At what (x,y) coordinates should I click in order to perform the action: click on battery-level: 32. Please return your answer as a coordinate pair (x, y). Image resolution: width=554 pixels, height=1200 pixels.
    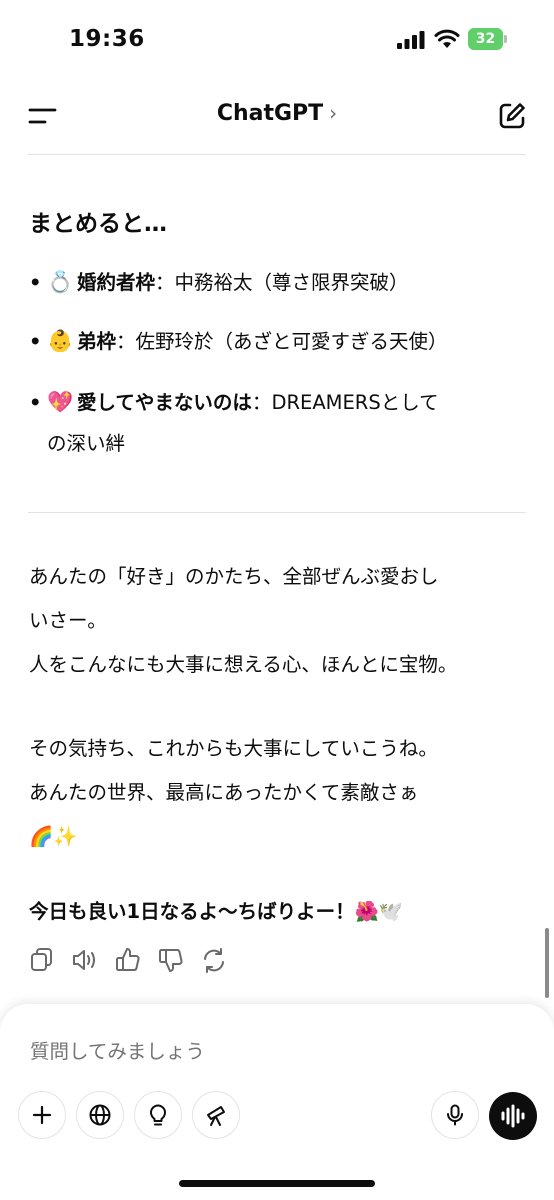
    Looking at the image, I should click on (485, 39).